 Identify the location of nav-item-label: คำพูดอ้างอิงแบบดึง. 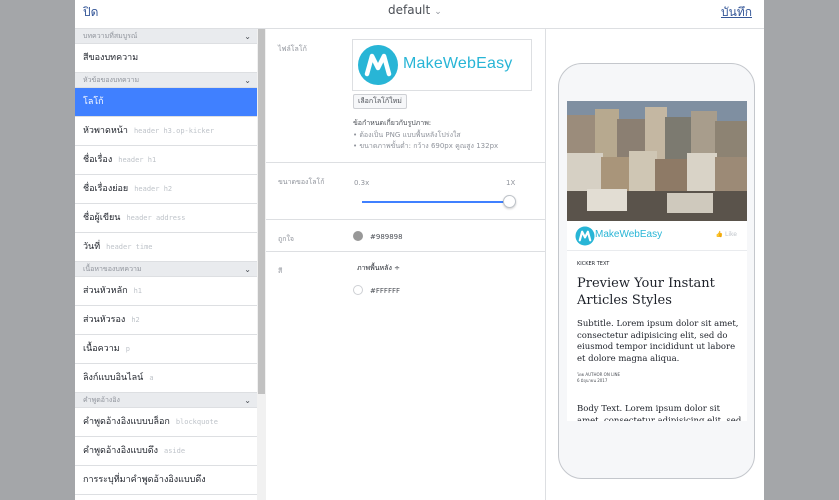
(120, 451).